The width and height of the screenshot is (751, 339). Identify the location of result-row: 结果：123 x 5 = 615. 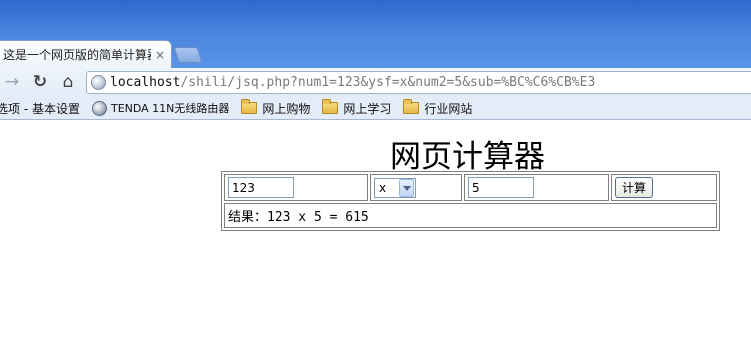
(470, 215).